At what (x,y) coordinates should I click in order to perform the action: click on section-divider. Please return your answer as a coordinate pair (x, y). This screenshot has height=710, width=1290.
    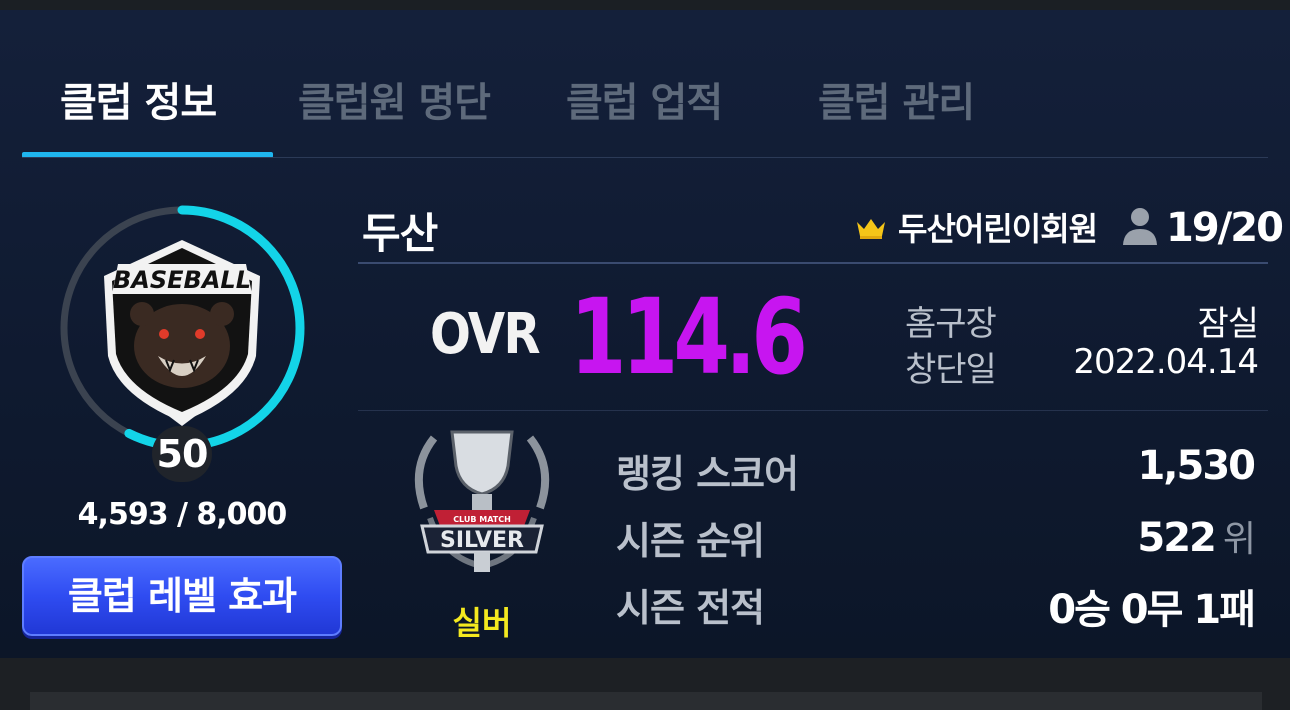
    Looking at the image, I should click on (813, 410).